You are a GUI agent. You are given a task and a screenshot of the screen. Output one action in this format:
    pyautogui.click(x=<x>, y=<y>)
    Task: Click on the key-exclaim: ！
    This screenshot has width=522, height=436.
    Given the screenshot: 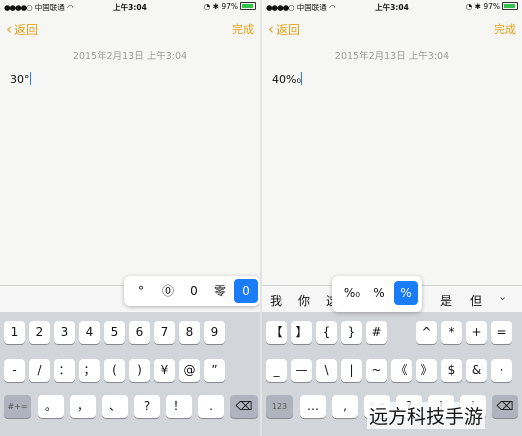 What is the action you would take?
    pyautogui.click(x=179, y=406)
    